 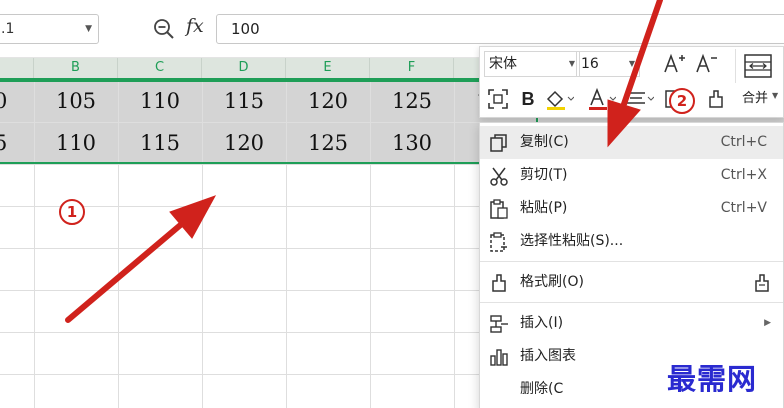 What do you see at coordinates (631, 208) in the screenshot?
I see `menu-item-paste: 粘贴(P) Ctrl+V` at bounding box center [631, 208].